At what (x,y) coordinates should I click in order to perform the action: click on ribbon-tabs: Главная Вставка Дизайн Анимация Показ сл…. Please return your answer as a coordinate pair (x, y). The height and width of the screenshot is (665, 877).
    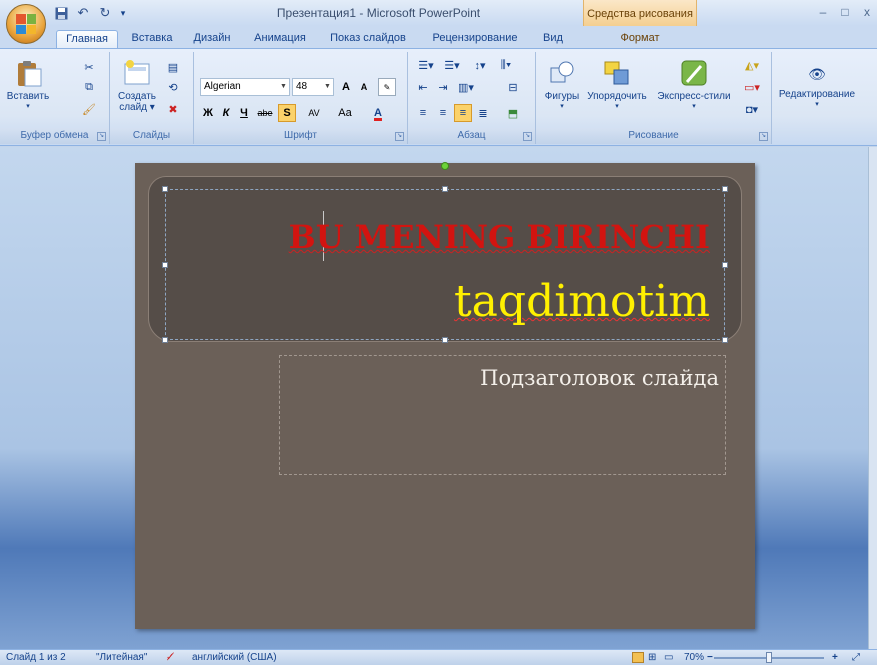
    Looking at the image, I should click on (438, 37).